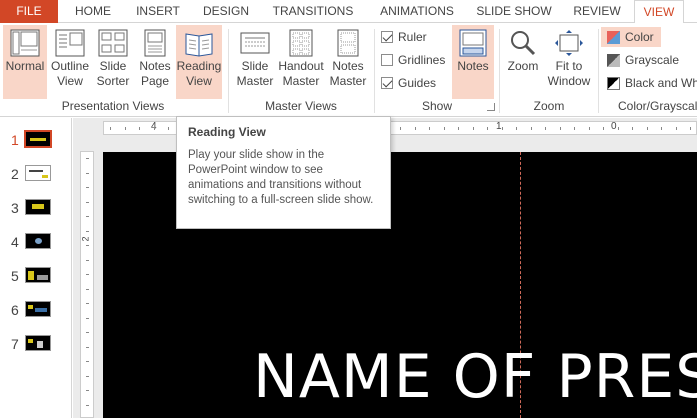  Describe the element at coordinates (514, 11) in the screenshot. I see `tab-slide-show: SLIDE SHOW` at that location.